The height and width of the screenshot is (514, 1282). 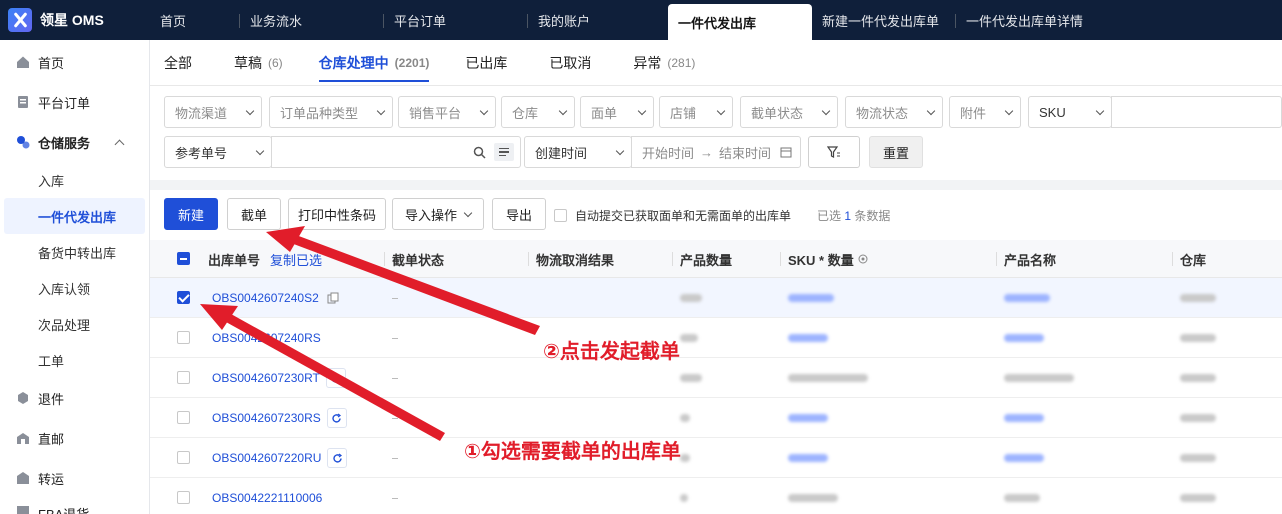 What do you see at coordinates (572, 451) in the screenshot?
I see `annotation-step1: ①勾选需要截单的出库单` at bounding box center [572, 451].